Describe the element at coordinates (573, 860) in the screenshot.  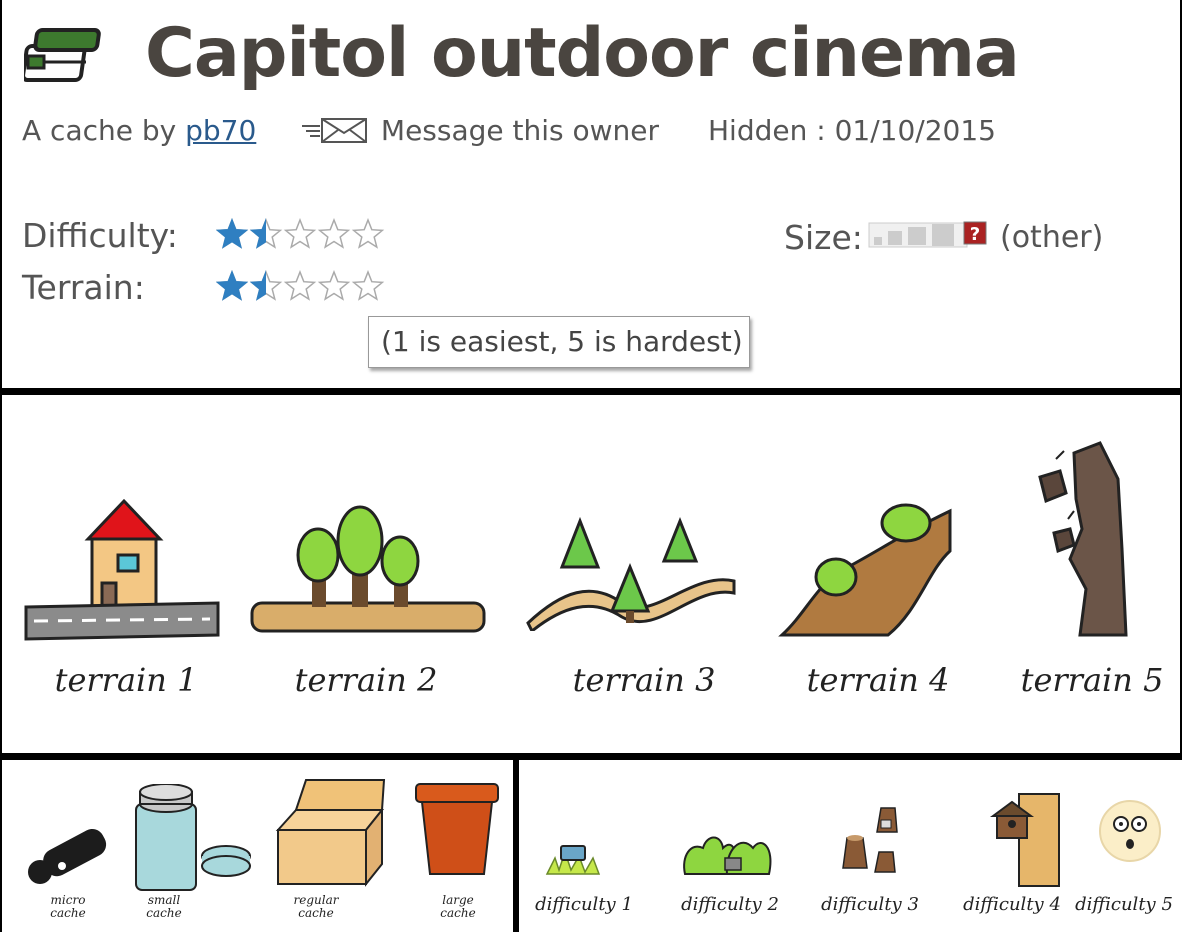
I see `container-in-grass-icon` at that location.